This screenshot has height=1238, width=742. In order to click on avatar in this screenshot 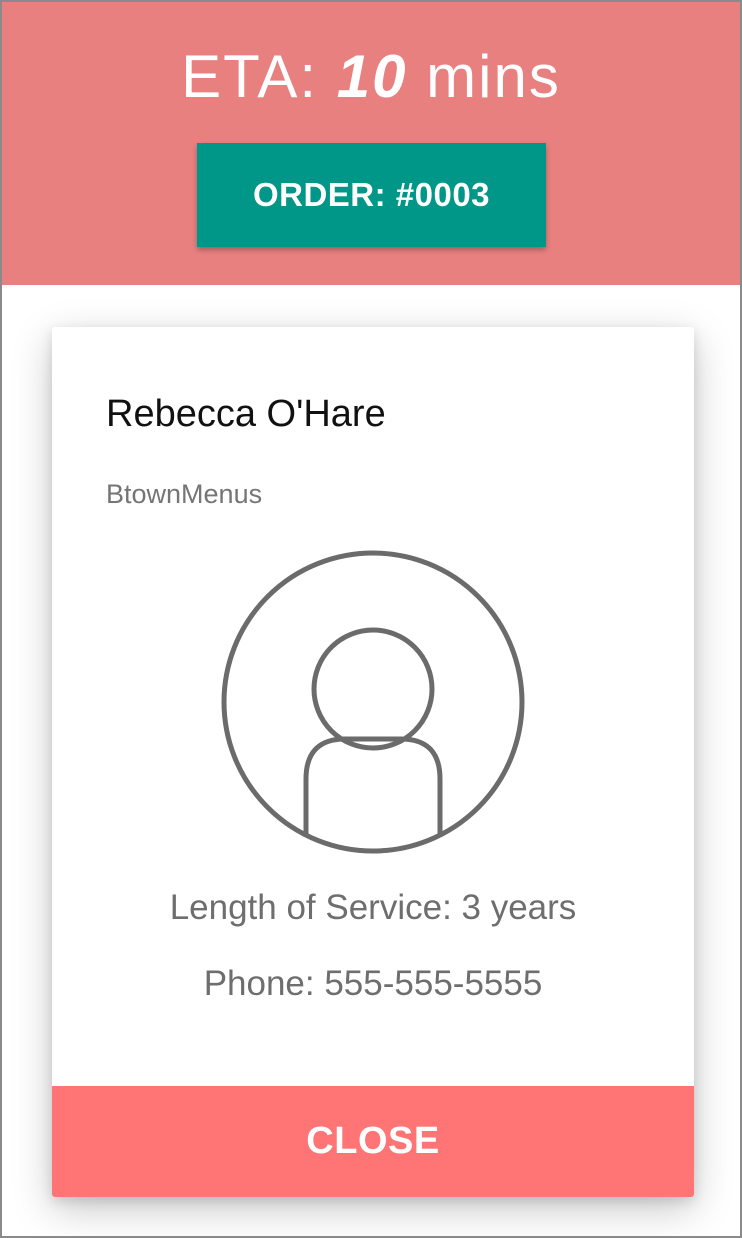, I will do `click(373, 702)`.